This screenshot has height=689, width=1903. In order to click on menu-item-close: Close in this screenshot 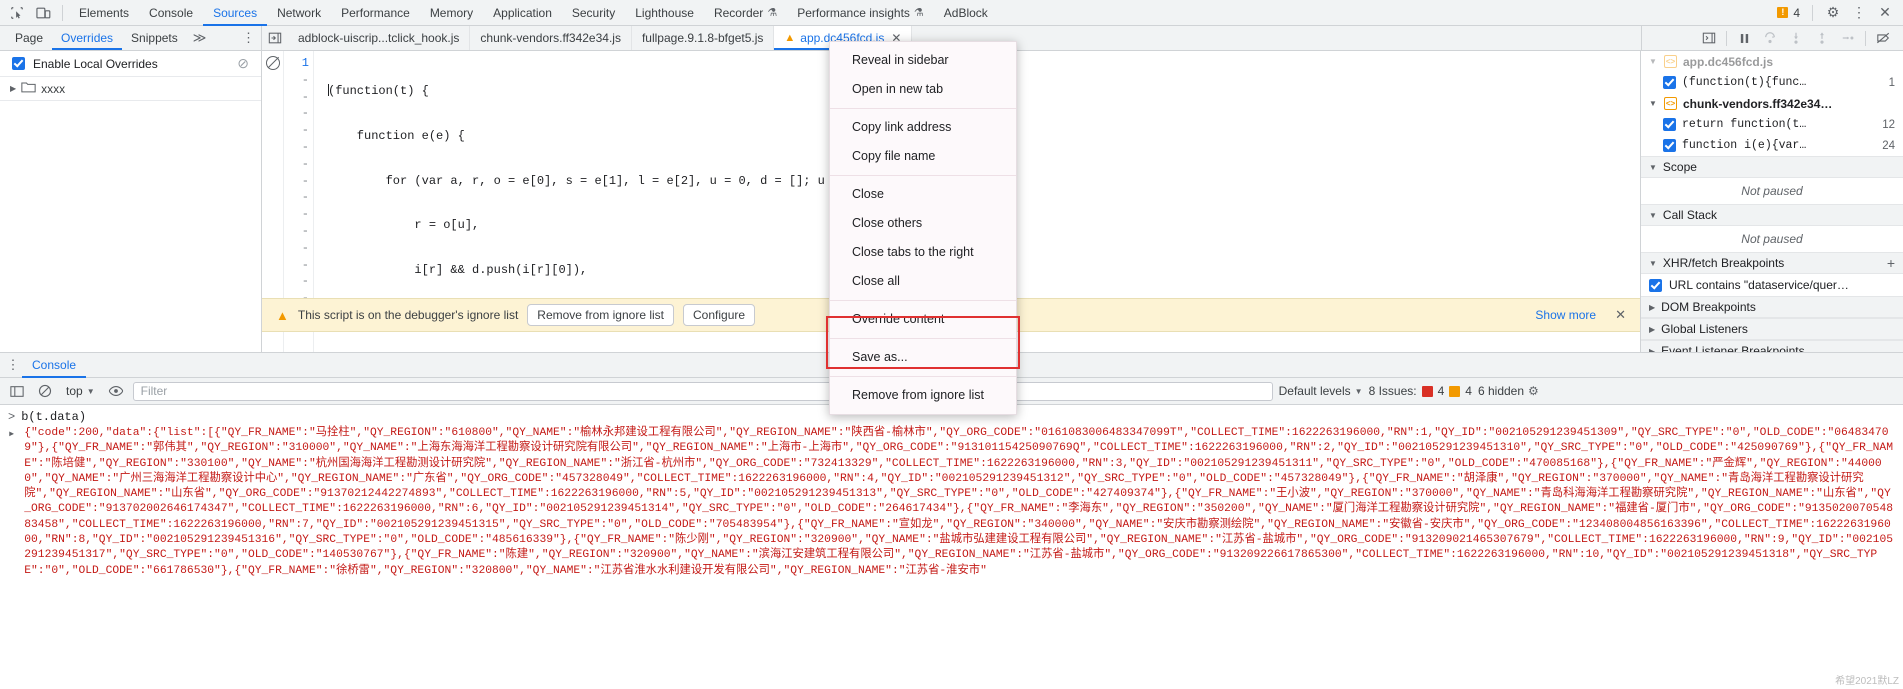, I will do `click(923, 194)`.